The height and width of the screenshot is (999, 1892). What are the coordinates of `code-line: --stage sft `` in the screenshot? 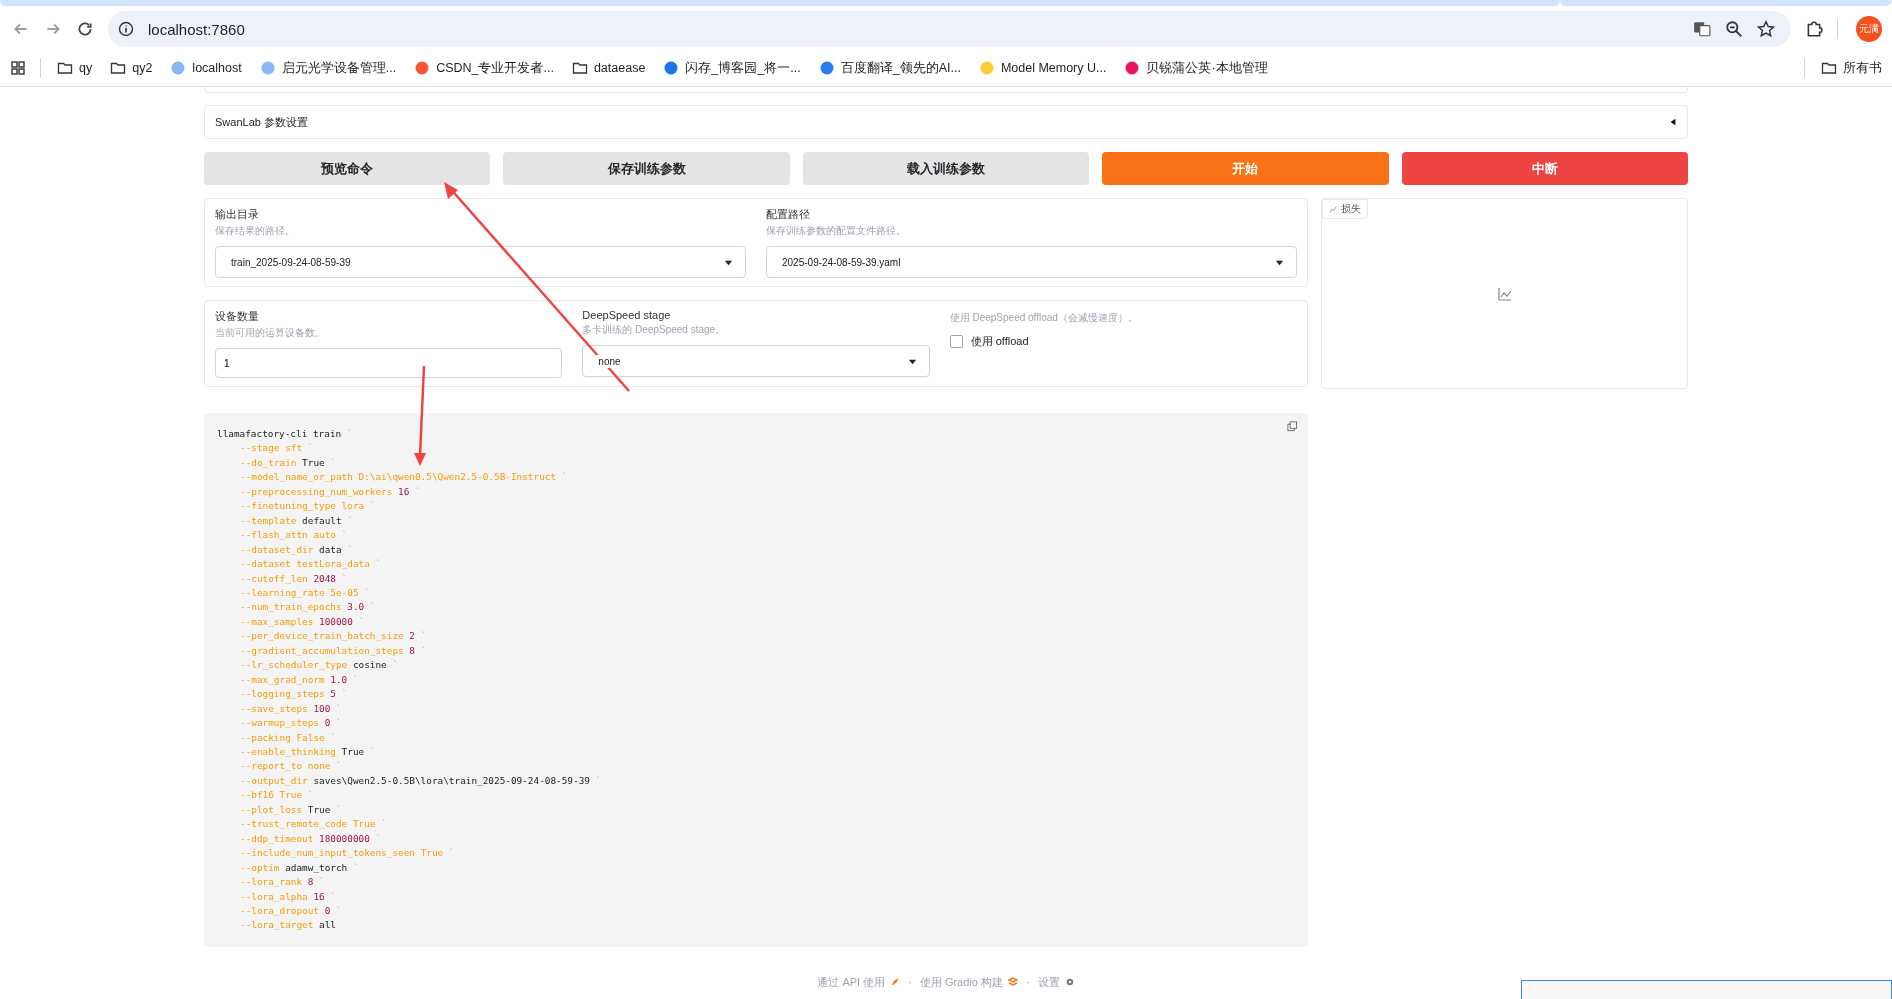 It's located at (276, 448).